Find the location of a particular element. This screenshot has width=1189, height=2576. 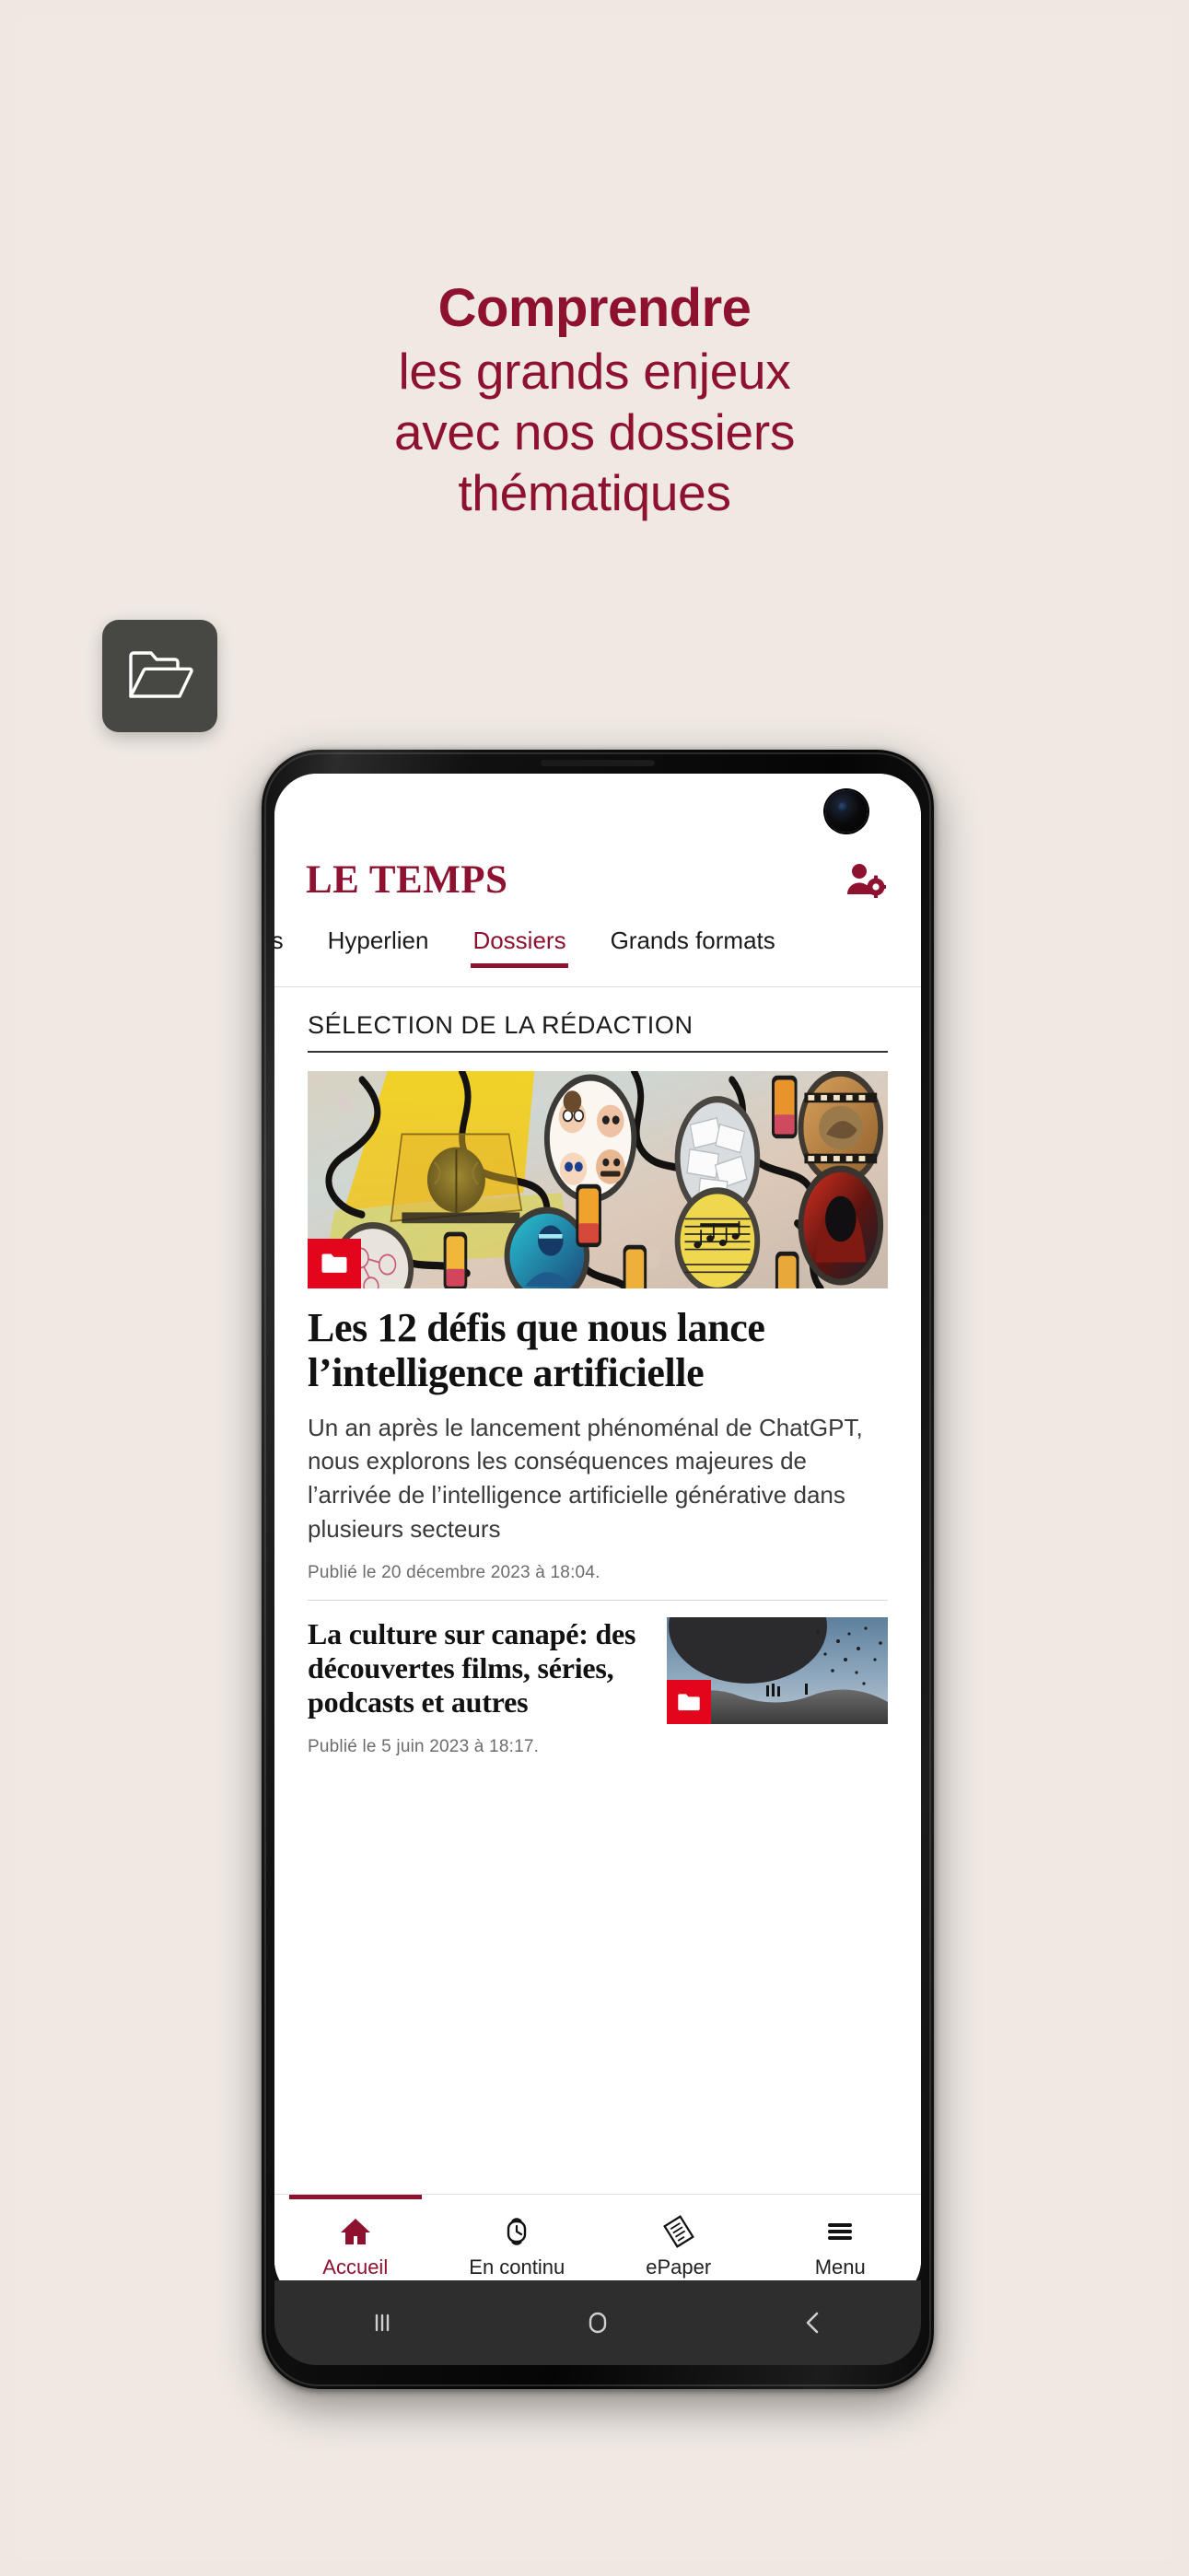

headline-line-1: Comprendre is located at coordinates (594, 308).